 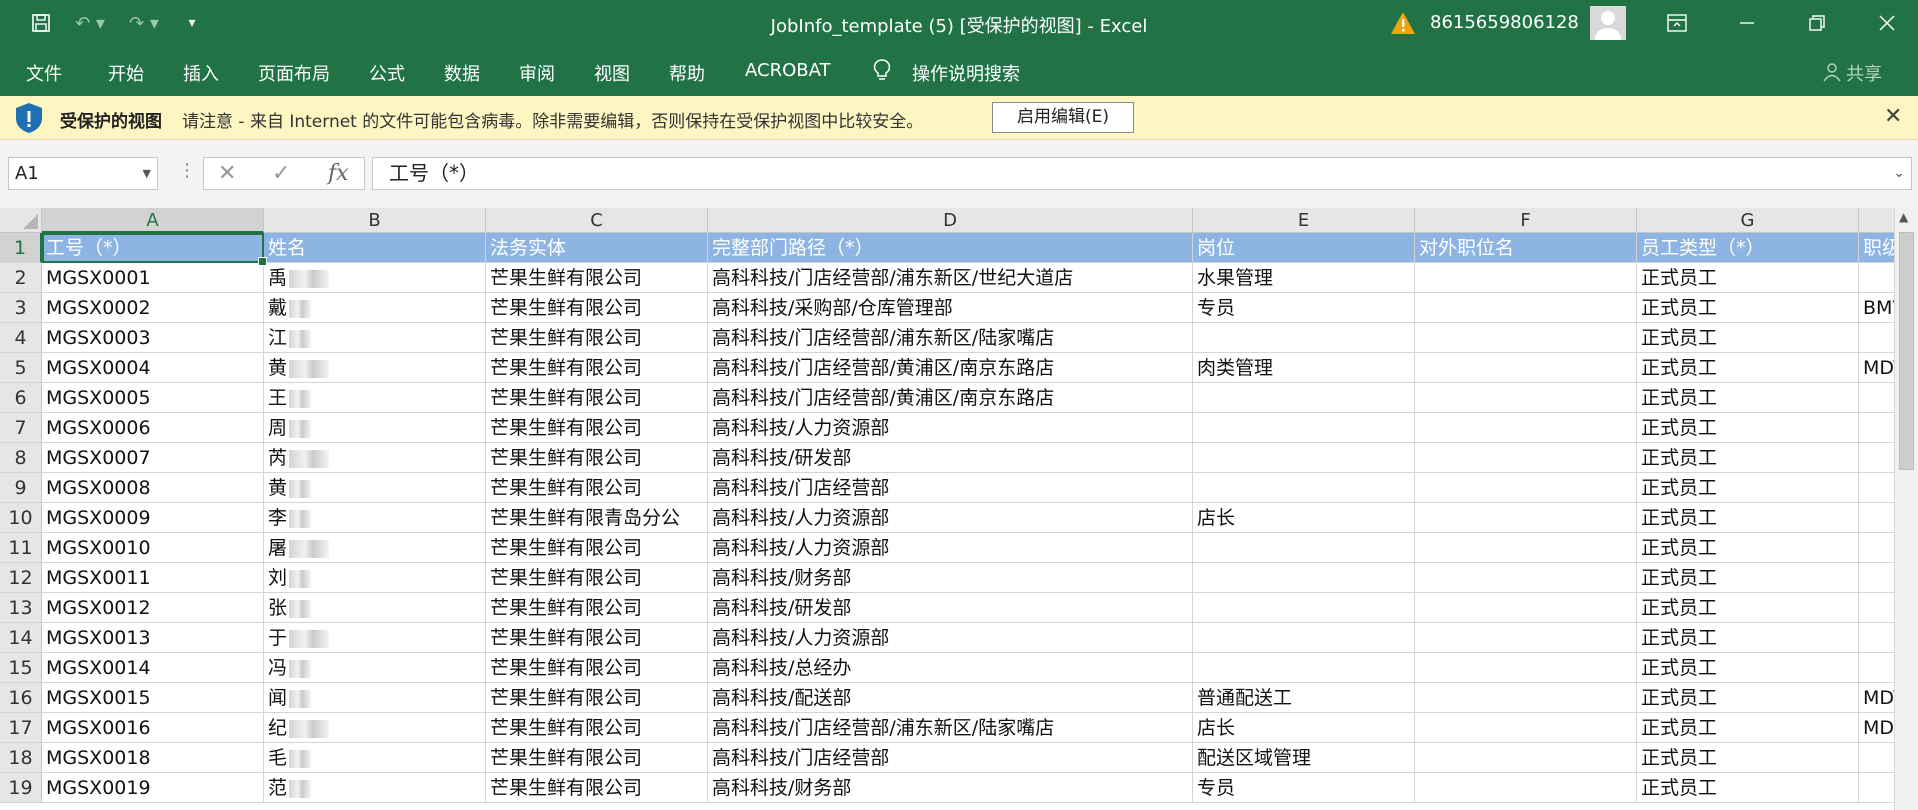 I want to click on cell-id: MGSX0018, so click(x=153, y=758).